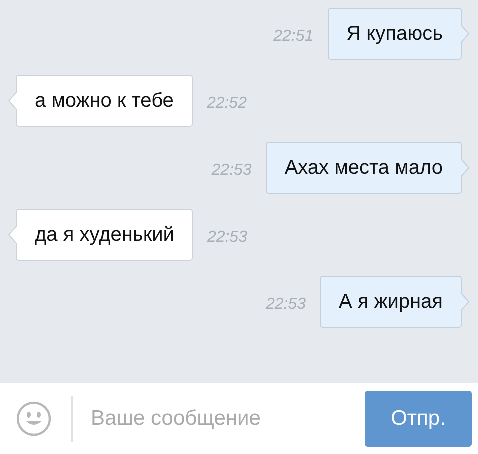 The width and height of the screenshot is (478, 454). I want to click on message-bubble: Ахах места мало, so click(364, 168).